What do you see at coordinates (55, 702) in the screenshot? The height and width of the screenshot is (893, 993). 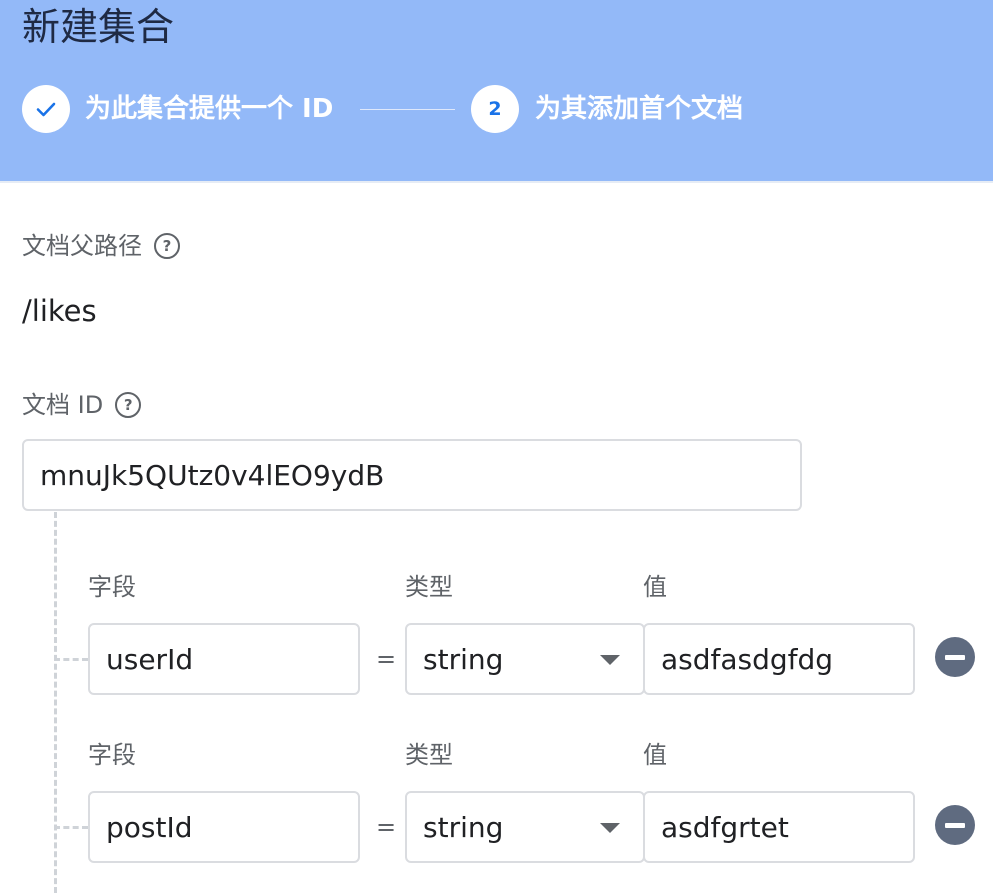 I see `tree-connector-vertical` at bounding box center [55, 702].